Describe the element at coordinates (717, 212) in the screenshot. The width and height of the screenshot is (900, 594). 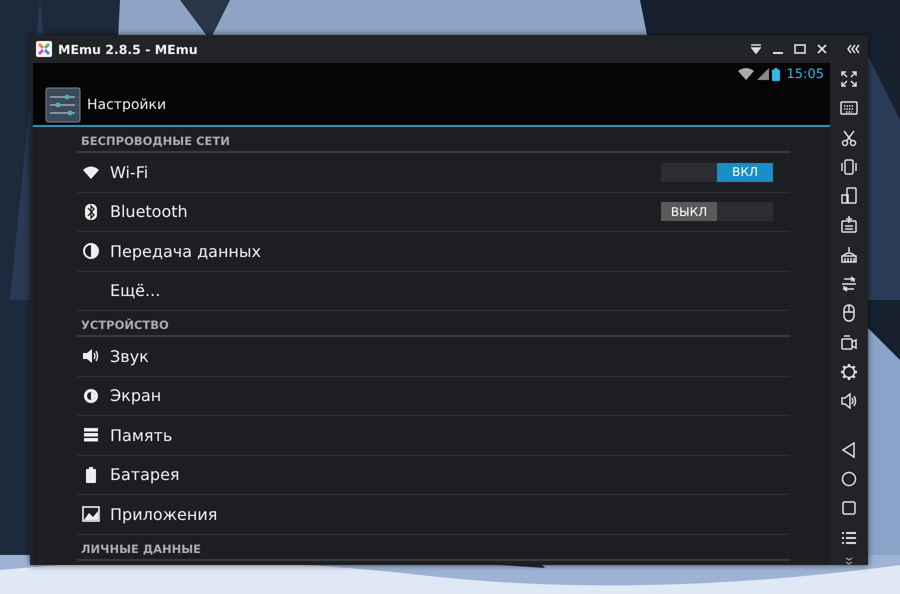
I see `toggle-switch: ВЫКЛ` at that location.